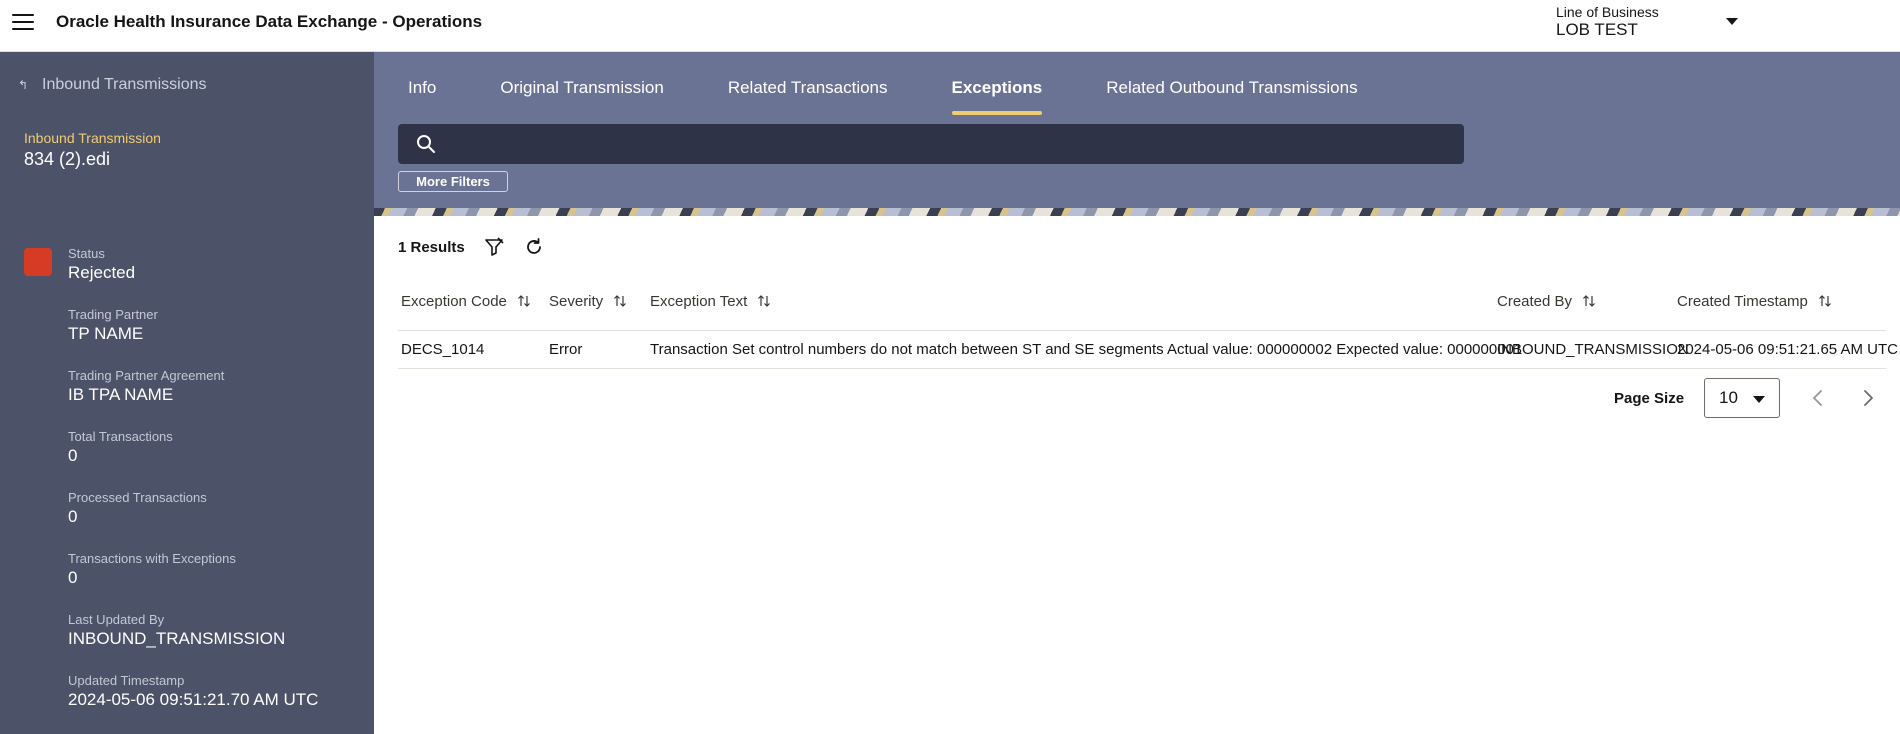 Image resolution: width=1900 pixels, height=734 pixels. What do you see at coordinates (124, 84) in the screenshot?
I see `back-link-label: Inbound Transmissions` at bounding box center [124, 84].